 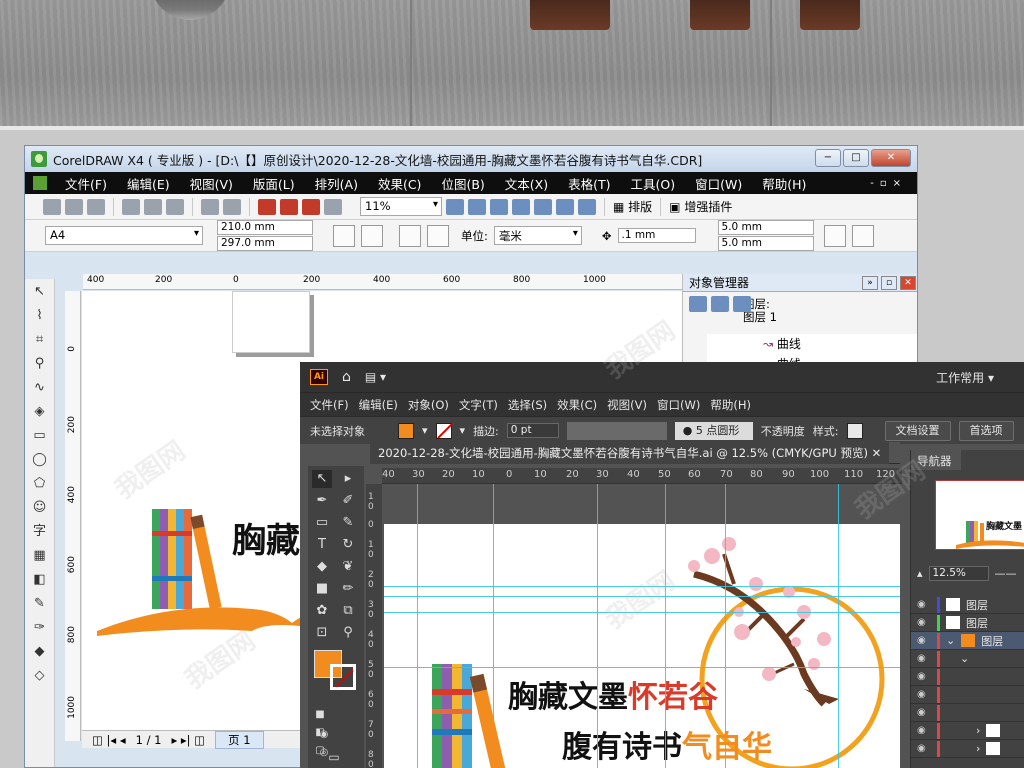 I want to click on treat-as-filled-icon, so click(x=834, y=235).